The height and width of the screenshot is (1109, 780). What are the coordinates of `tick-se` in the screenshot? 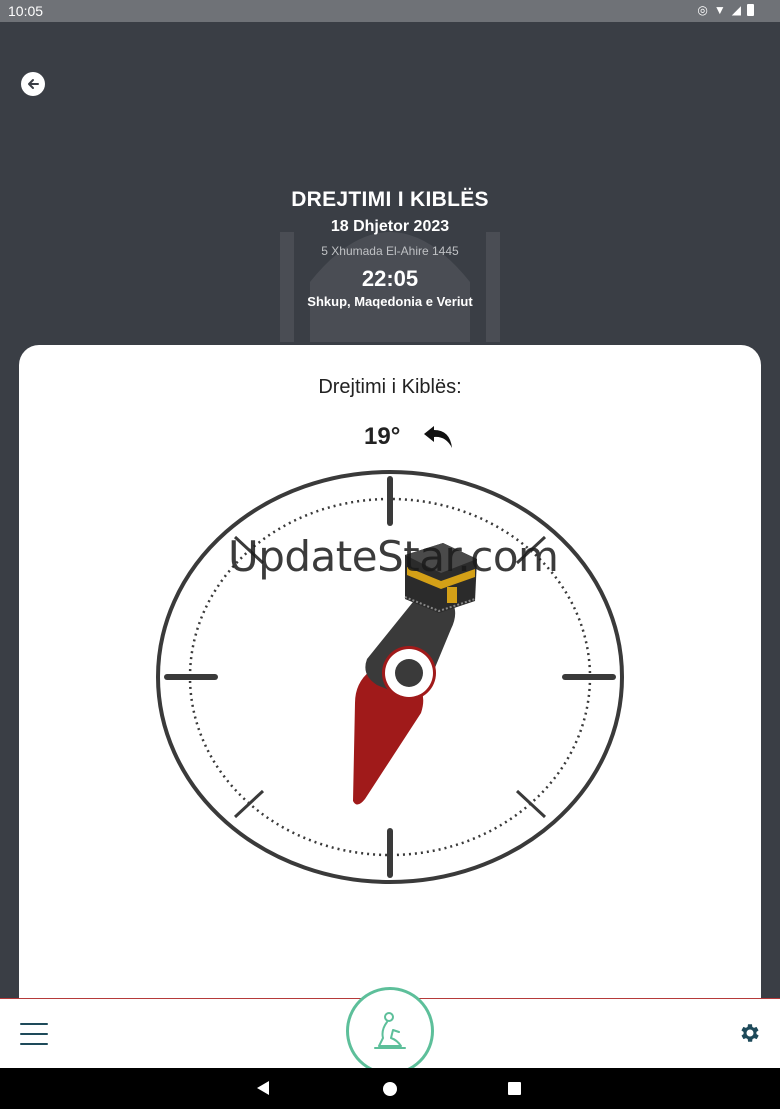 It's located at (531, 804).